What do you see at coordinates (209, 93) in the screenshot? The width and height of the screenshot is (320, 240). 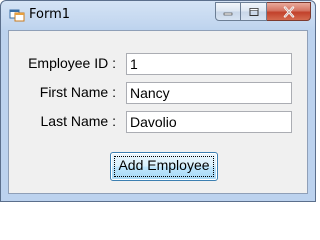 I see `first-name-field: Nancy` at bounding box center [209, 93].